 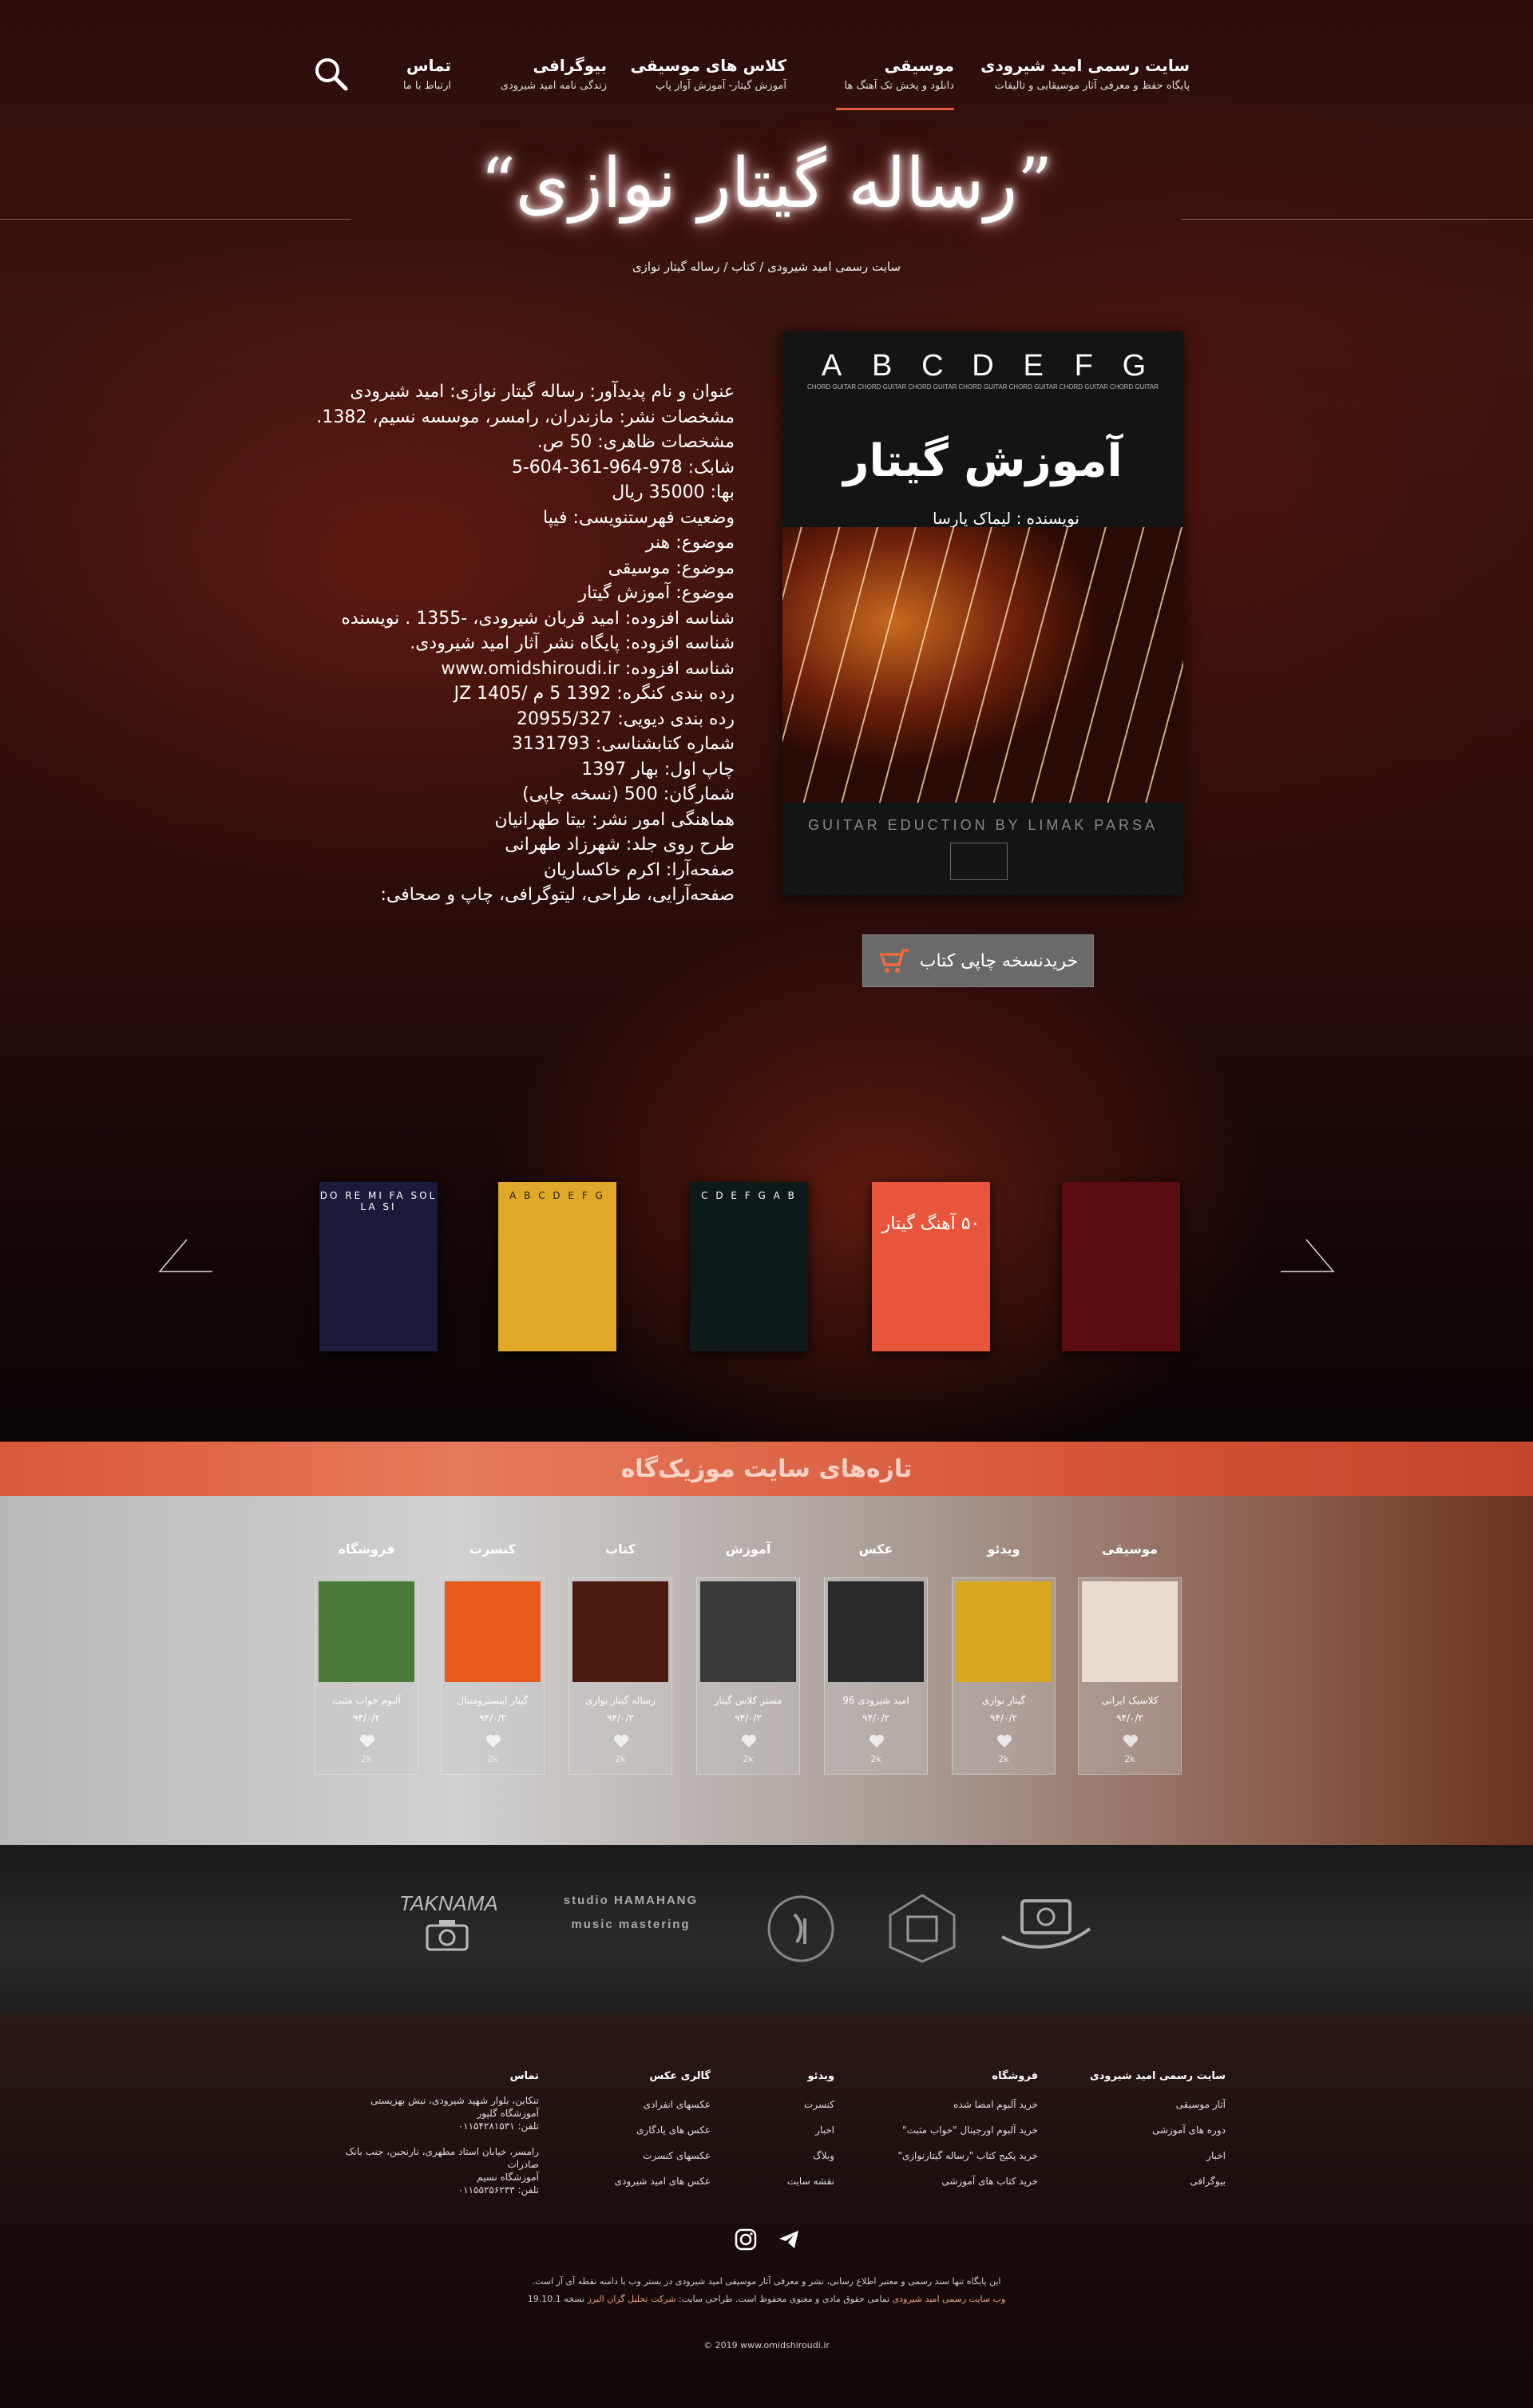 What do you see at coordinates (330, 73) in the screenshot?
I see `search-icon` at bounding box center [330, 73].